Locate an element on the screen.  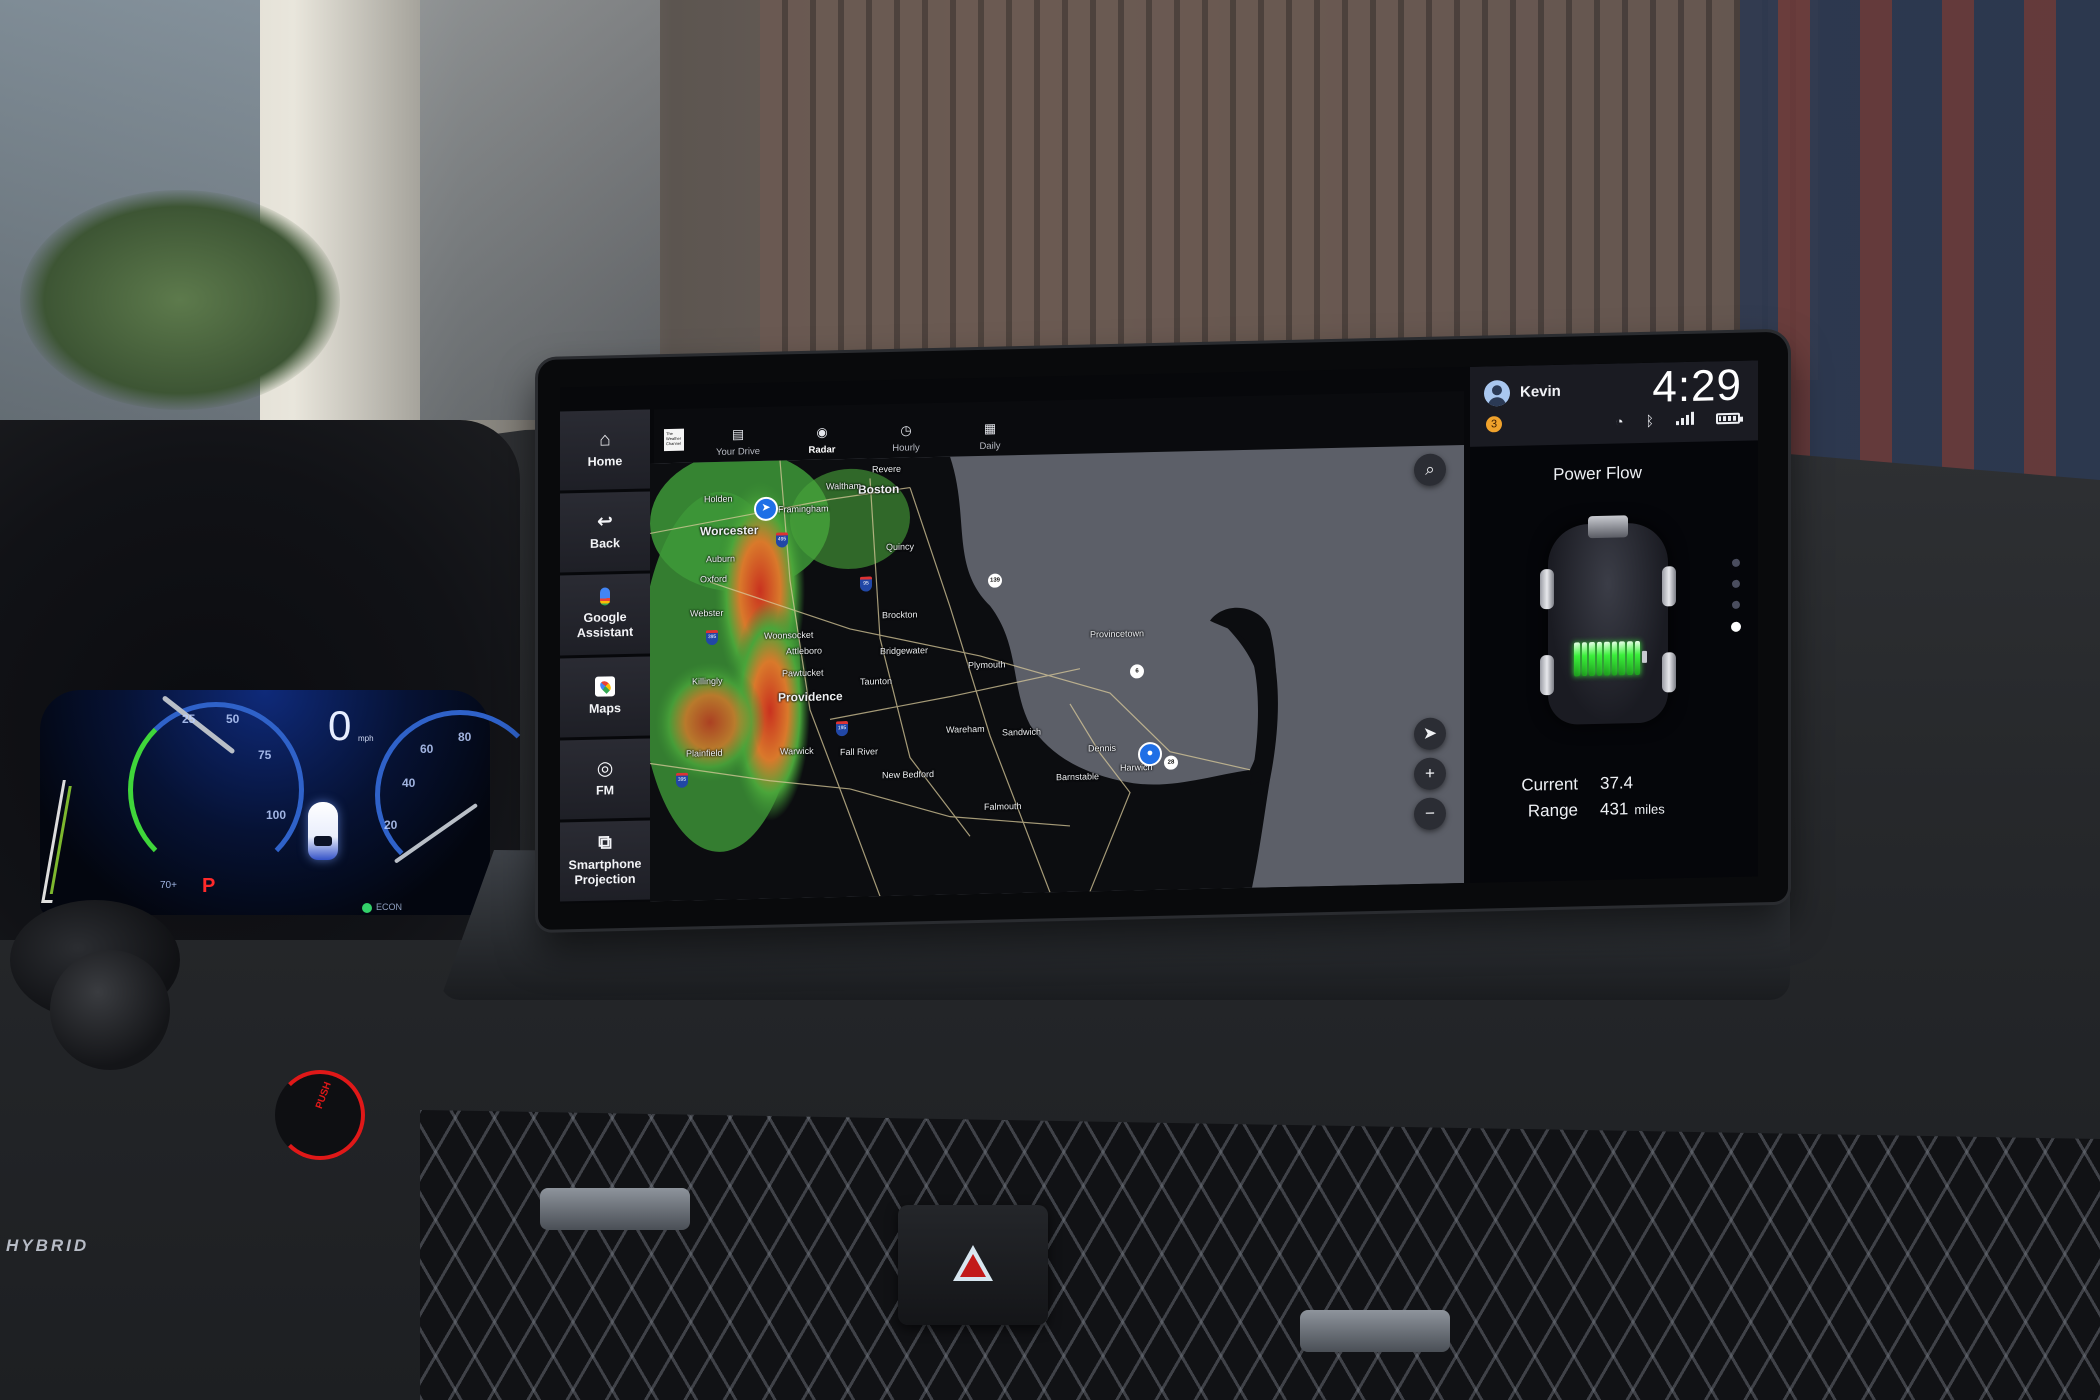
sidebar-item-fm: ◎ FM is located at coordinates (605, 779).